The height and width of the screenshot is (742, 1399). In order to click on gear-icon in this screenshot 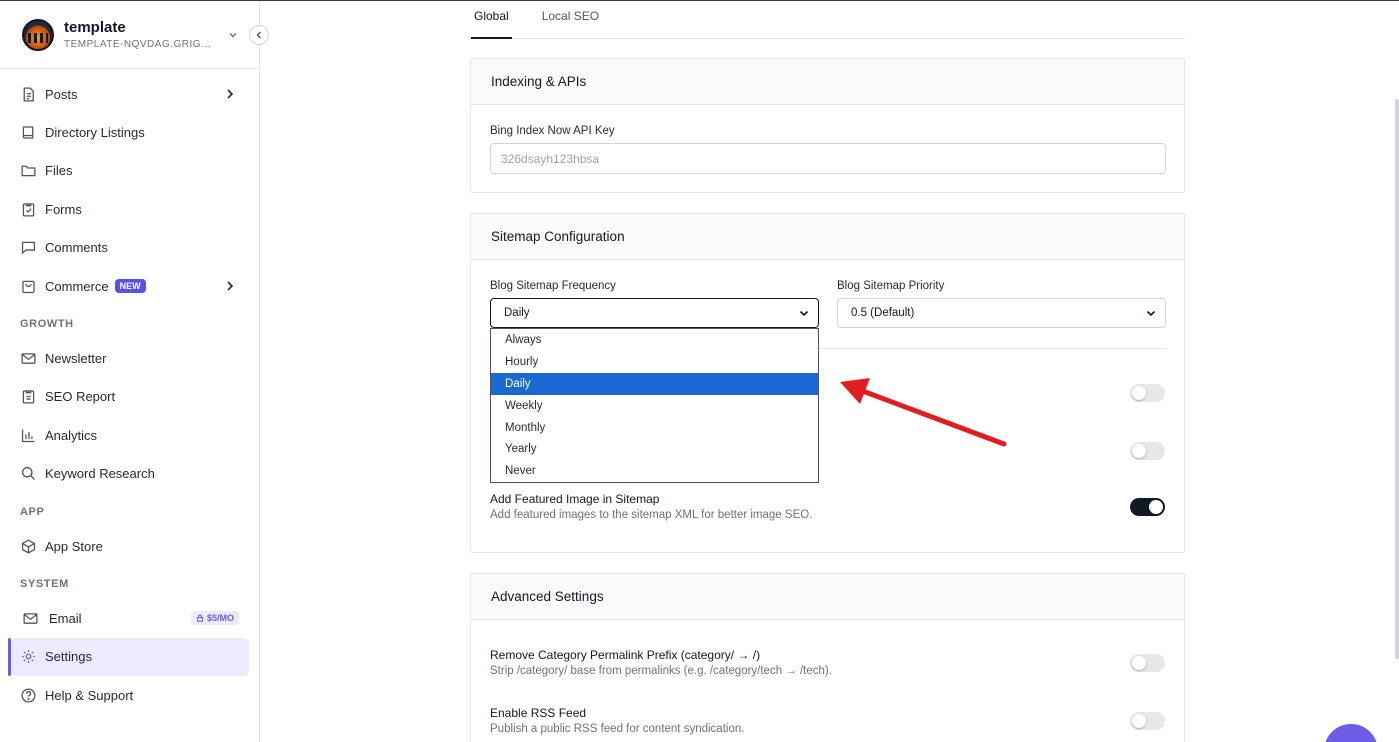, I will do `click(28, 657)`.